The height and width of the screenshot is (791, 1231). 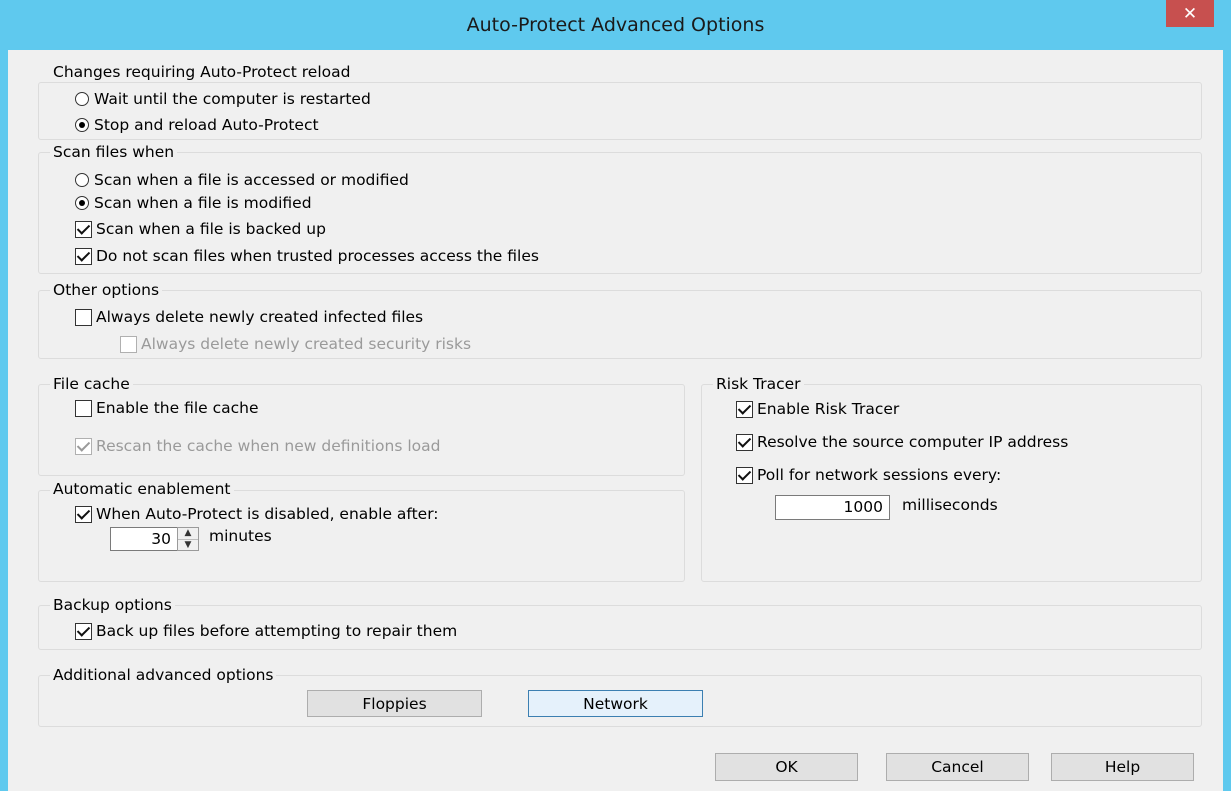 What do you see at coordinates (188, 534) in the screenshot?
I see `spin-up-icon: ▲` at bounding box center [188, 534].